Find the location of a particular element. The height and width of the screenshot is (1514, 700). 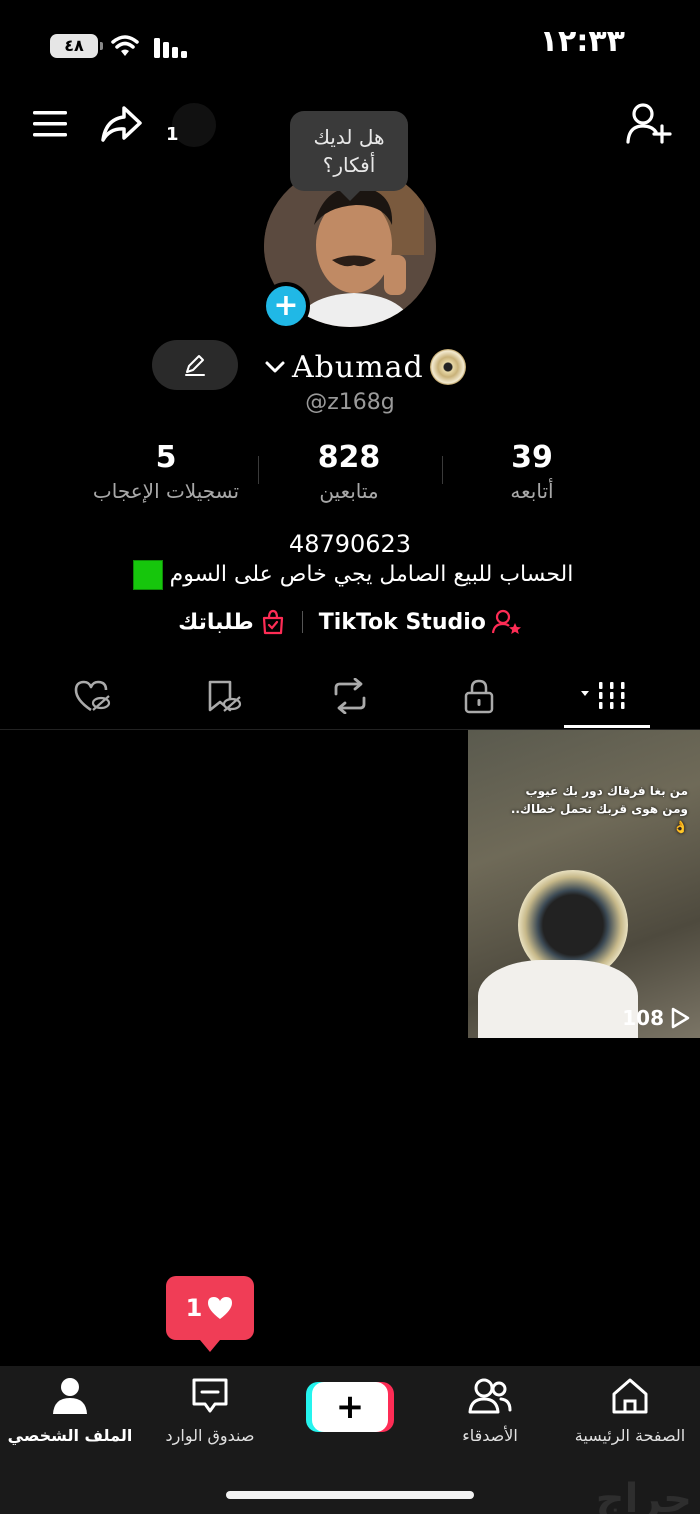

create-plus-icon: + is located at coordinates (350, 1407).